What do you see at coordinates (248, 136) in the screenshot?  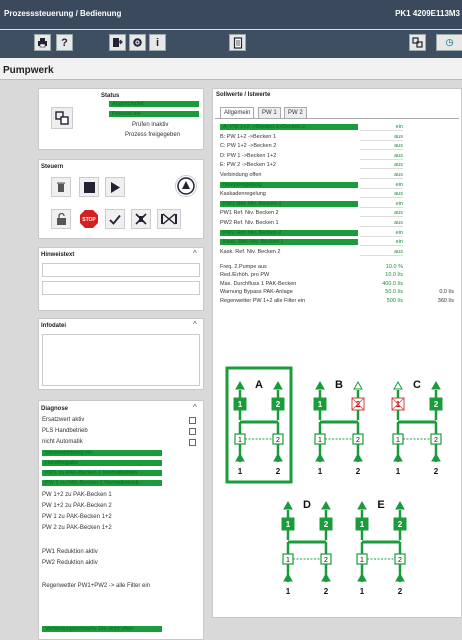 I see `setpoint-row-label: B: PW 1+2 ->Becken 1` at bounding box center [248, 136].